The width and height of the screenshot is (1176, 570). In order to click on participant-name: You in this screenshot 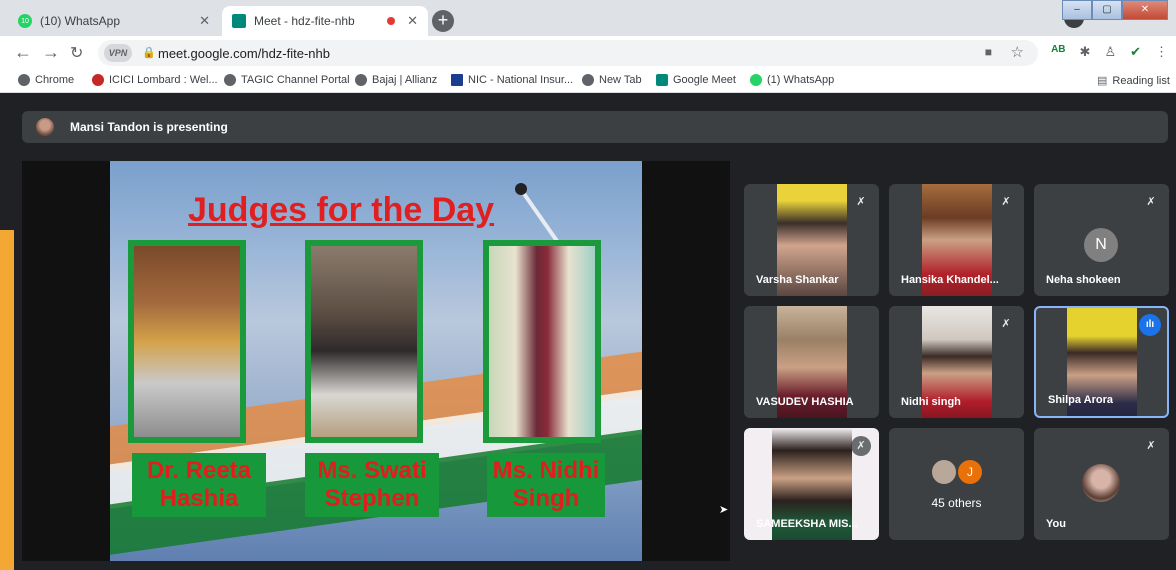, I will do `click(1056, 524)`.